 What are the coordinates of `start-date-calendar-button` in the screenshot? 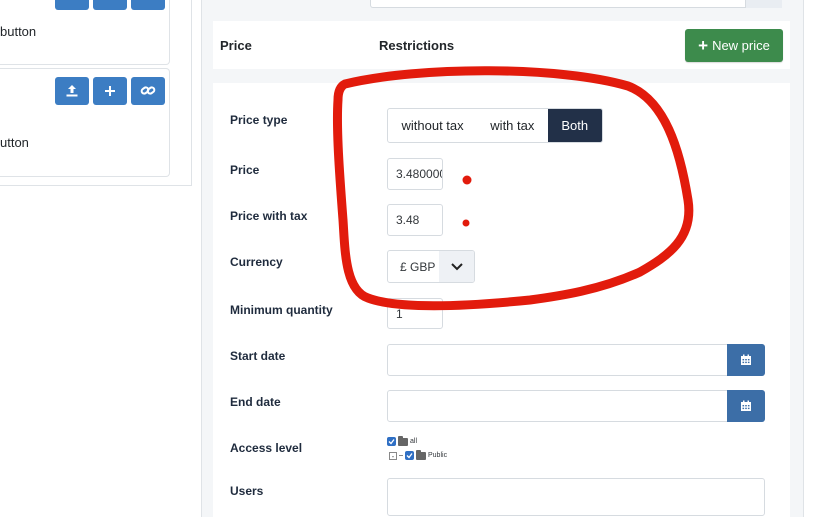 It's located at (746, 360).